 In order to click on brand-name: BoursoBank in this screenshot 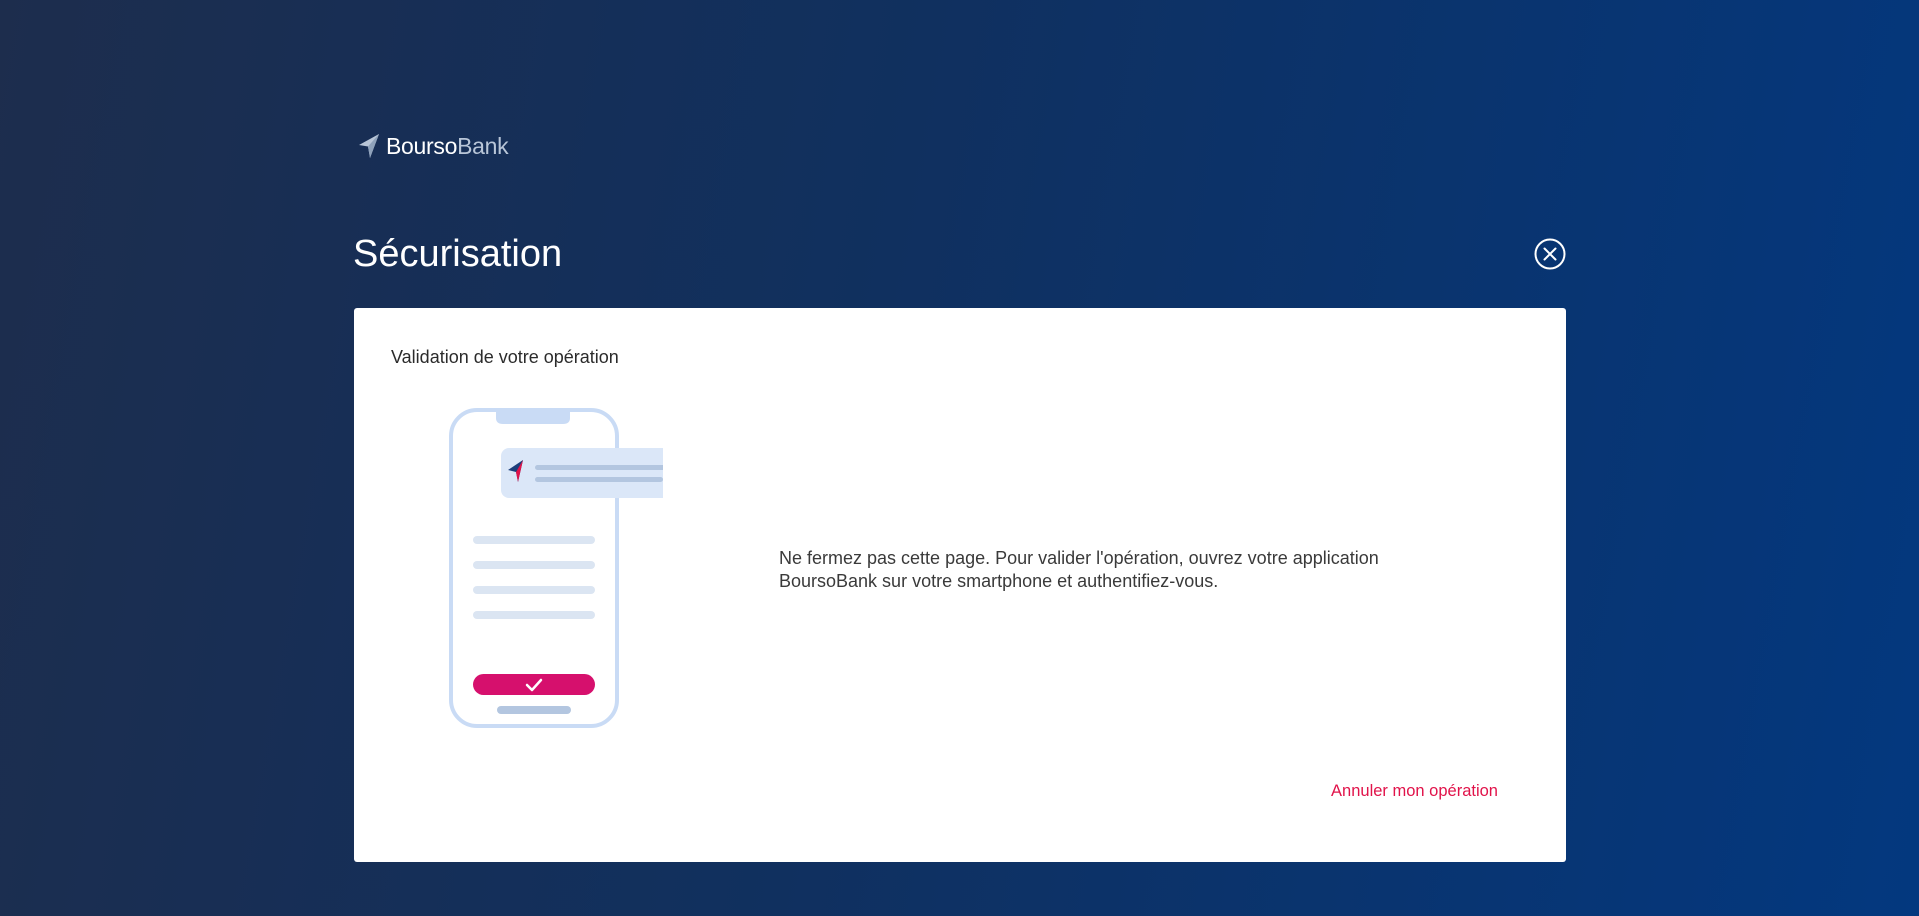, I will do `click(447, 146)`.